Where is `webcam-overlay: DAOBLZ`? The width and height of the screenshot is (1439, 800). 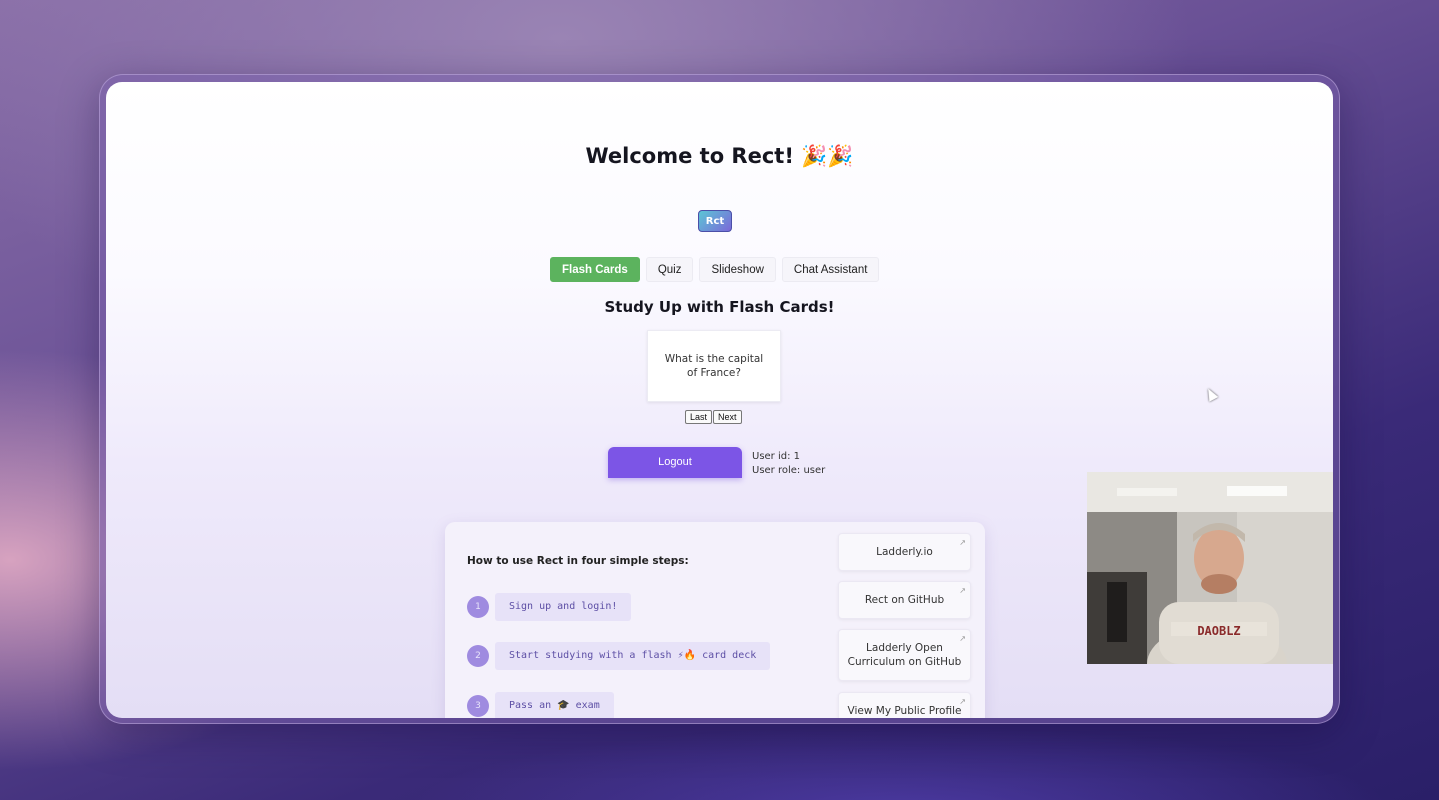 webcam-overlay: DAOBLZ is located at coordinates (1210, 568).